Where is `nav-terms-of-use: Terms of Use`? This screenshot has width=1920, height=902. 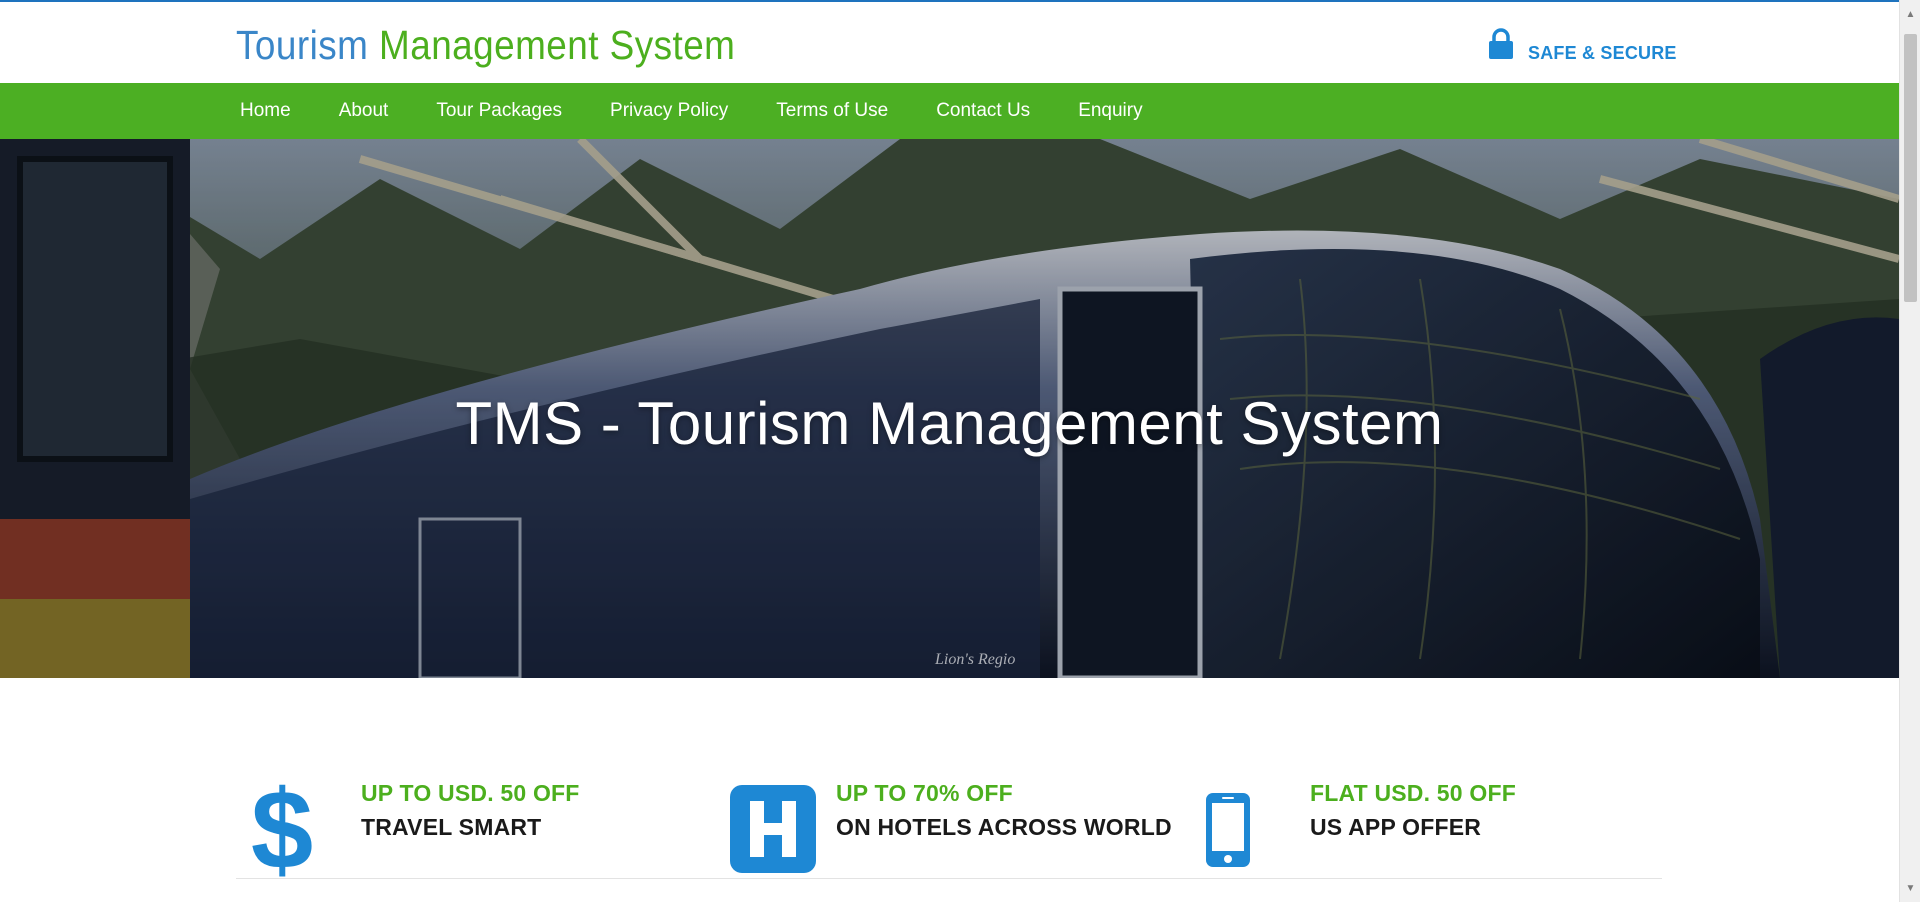 nav-terms-of-use: Terms of Use is located at coordinates (832, 111).